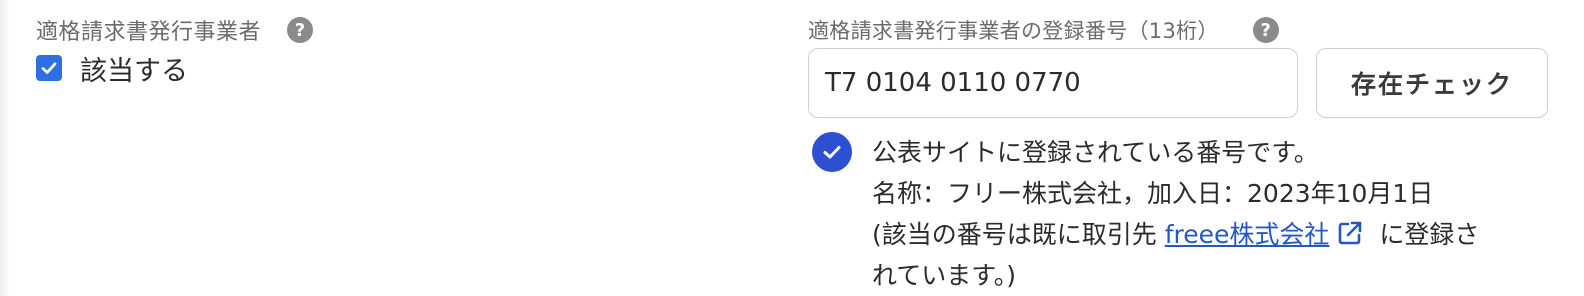 This screenshot has height=296, width=1584. Describe the element at coordinates (1350, 233) in the screenshot. I see `external-link-icon` at that location.